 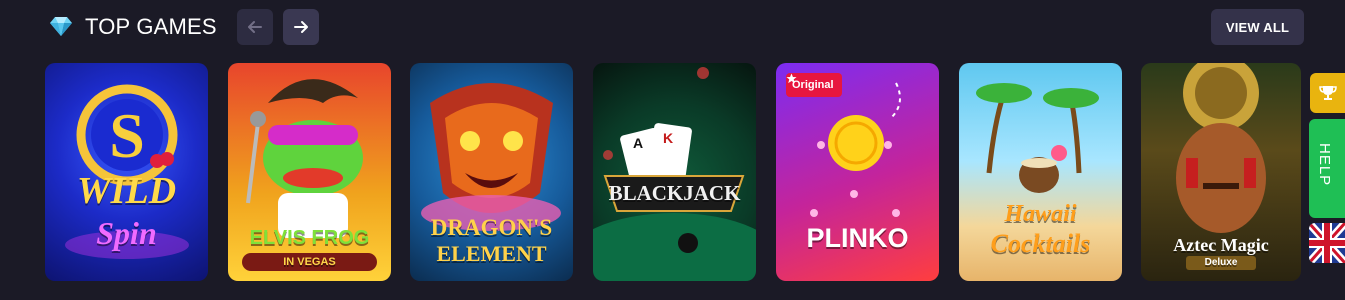 I want to click on view-all-button: VIEW ALL, so click(x=1257, y=27).